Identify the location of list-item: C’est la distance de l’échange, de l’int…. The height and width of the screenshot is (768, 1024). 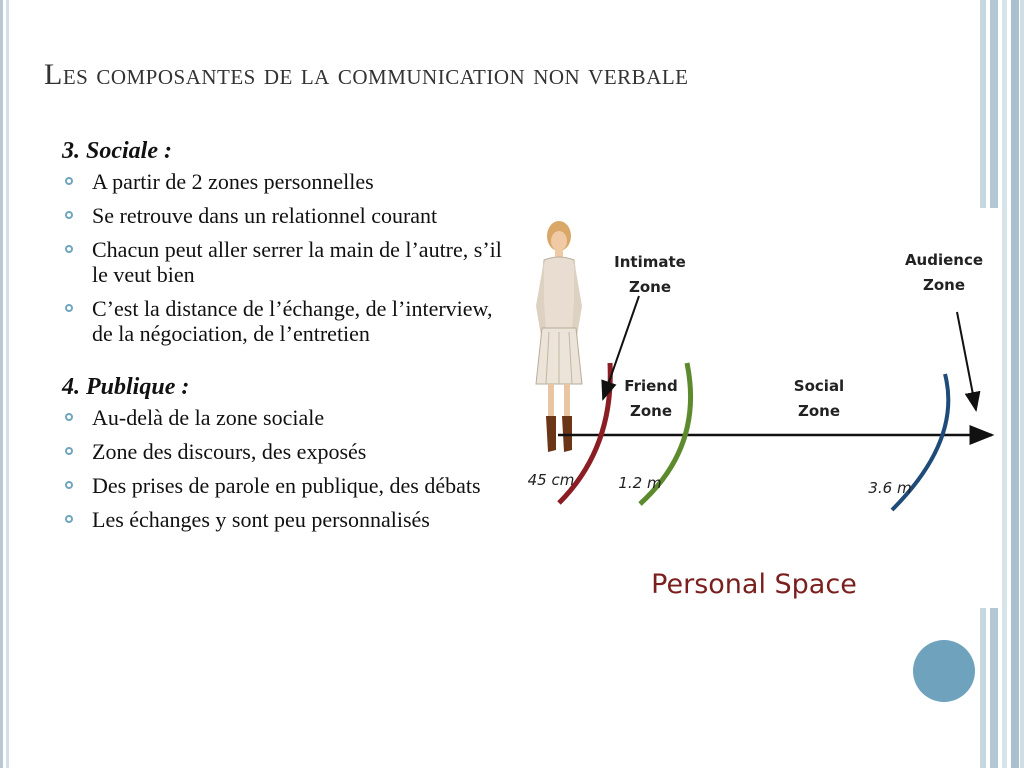
(287, 321).